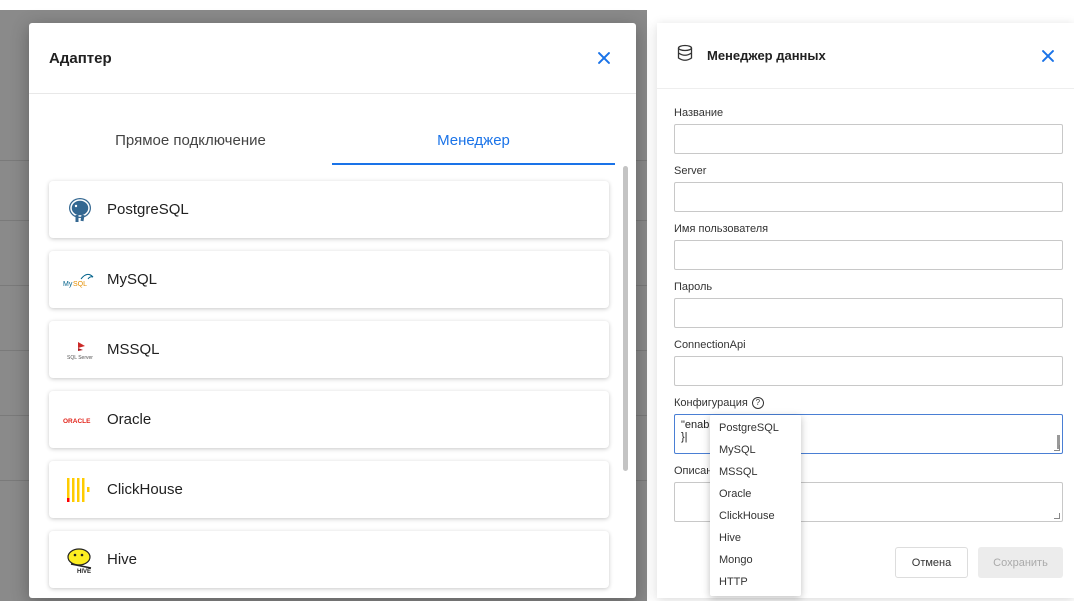 This screenshot has width=1074, height=601. Describe the element at coordinates (755, 450) in the screenshot. I see `dropdown-option-mysql: MySQL` at that location.